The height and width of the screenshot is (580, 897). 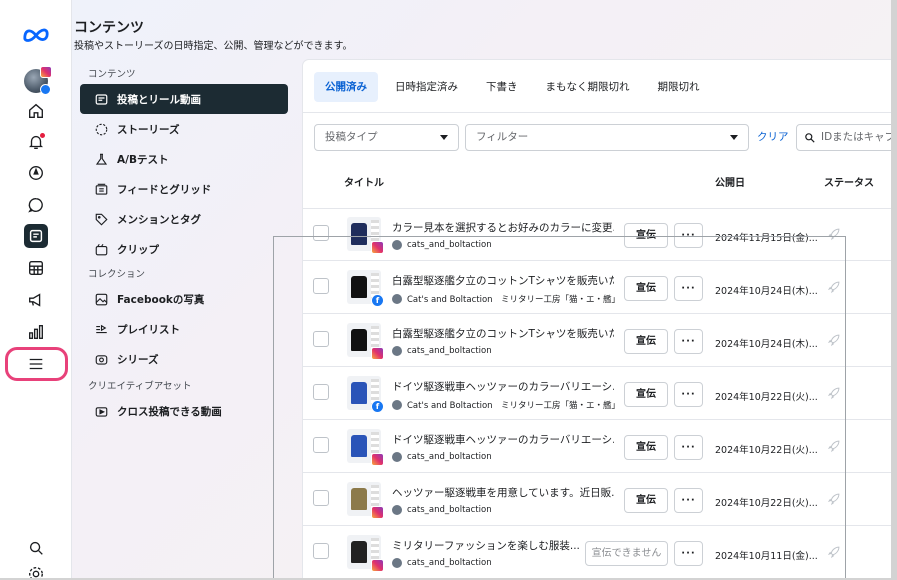 What do you see at coordinates (36, 300) in the screenshot?
I see `ads-icon` at bounding box center [36, 300].